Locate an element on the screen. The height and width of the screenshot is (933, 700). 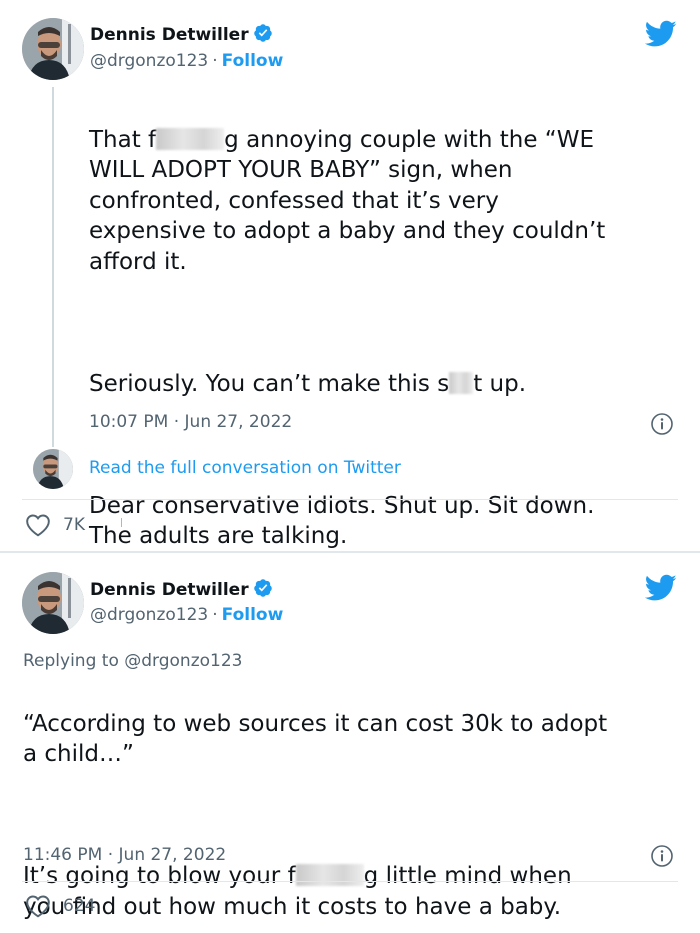
small-avatar is located at coordinates (53, 469).